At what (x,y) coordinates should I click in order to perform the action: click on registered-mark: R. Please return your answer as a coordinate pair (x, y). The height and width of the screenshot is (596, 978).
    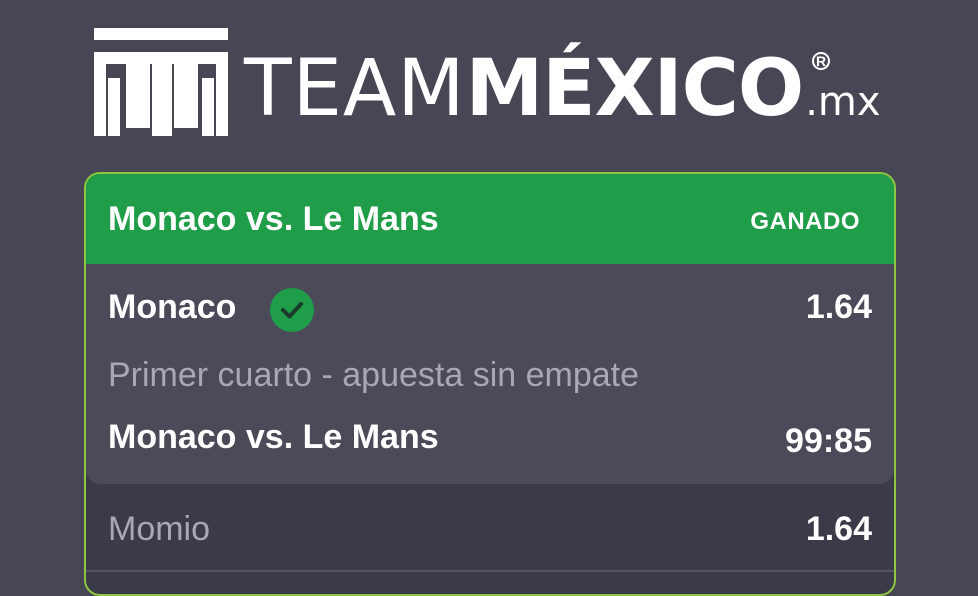
    Looking at the image, I should click on (821, 61).